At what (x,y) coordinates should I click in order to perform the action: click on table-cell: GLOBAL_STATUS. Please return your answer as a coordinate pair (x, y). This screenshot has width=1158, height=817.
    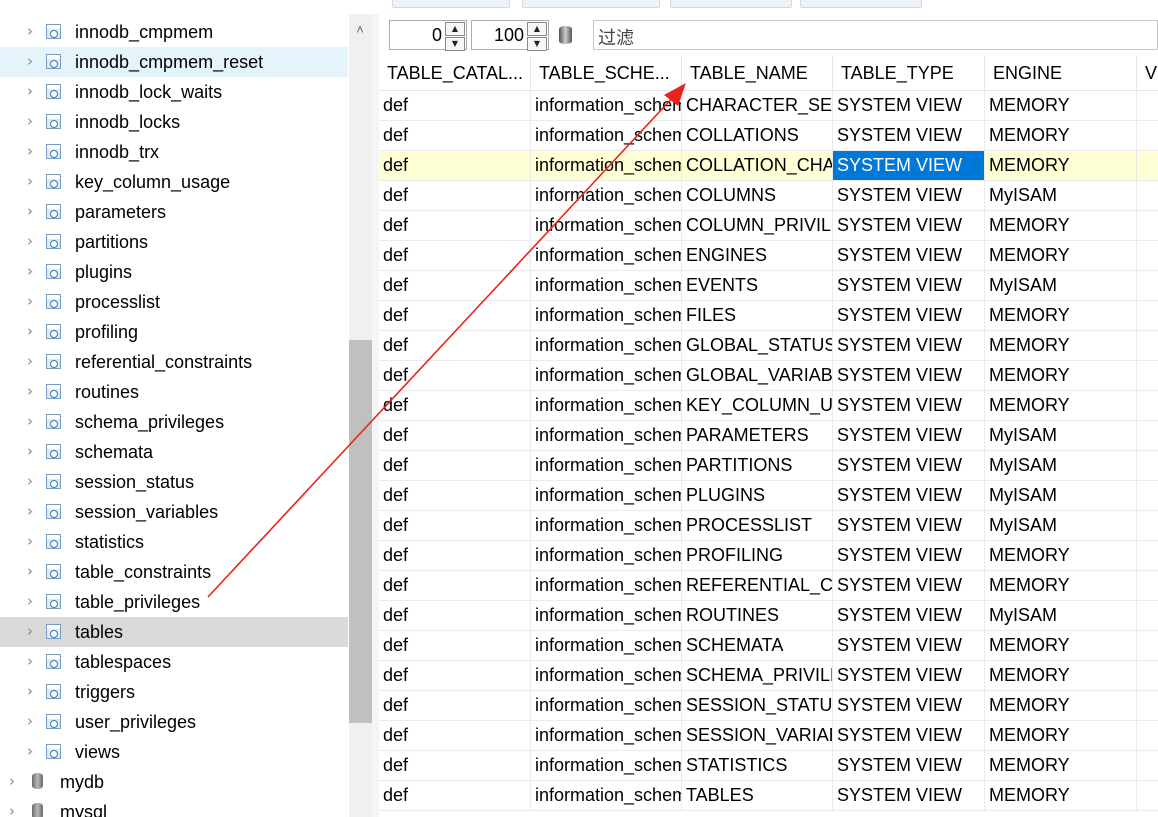
    Looking at the image, I should click on (757, 346).